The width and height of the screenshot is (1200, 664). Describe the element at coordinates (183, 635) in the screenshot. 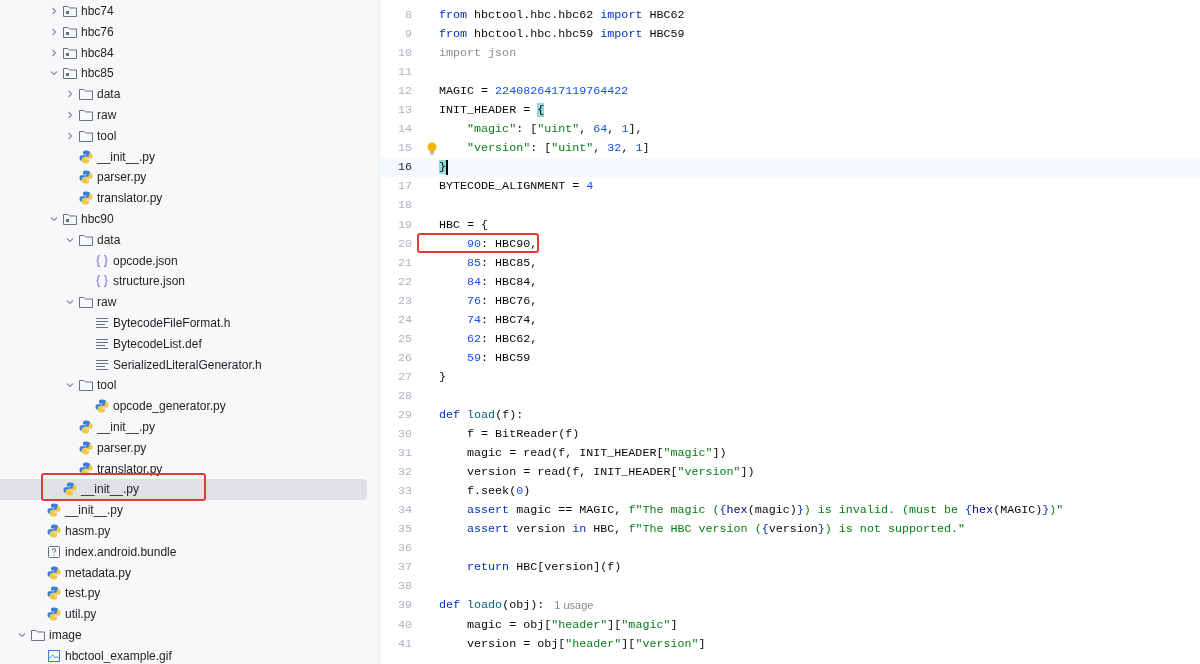

I see `tree-item: image` at that location.